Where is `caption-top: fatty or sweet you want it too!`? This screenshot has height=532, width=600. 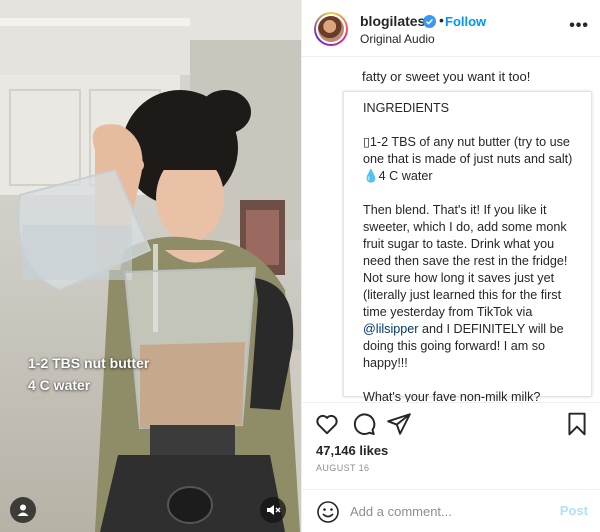 caption-top: fatty or sweet you want it too! is located at coordinates (474, 71).